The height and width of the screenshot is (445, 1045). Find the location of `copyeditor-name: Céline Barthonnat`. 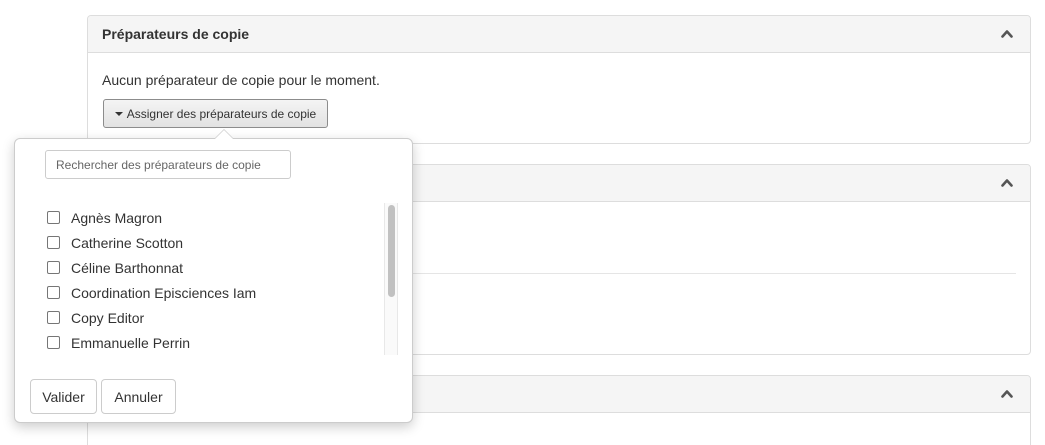

copyeditor-name: Céline Barthonnat is located at coordinates (127, 267).